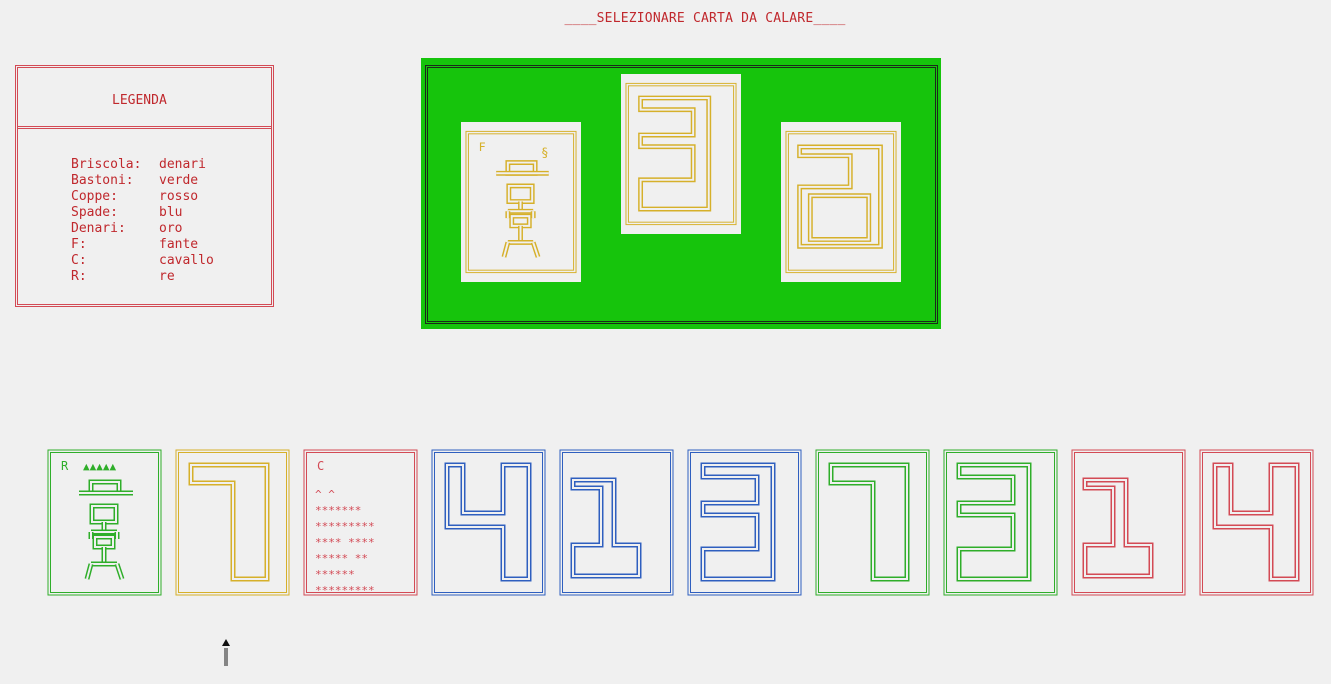  Describe the element at coordinates (171, 212) in the screenshot. I see `legend-value: blu` at that location.